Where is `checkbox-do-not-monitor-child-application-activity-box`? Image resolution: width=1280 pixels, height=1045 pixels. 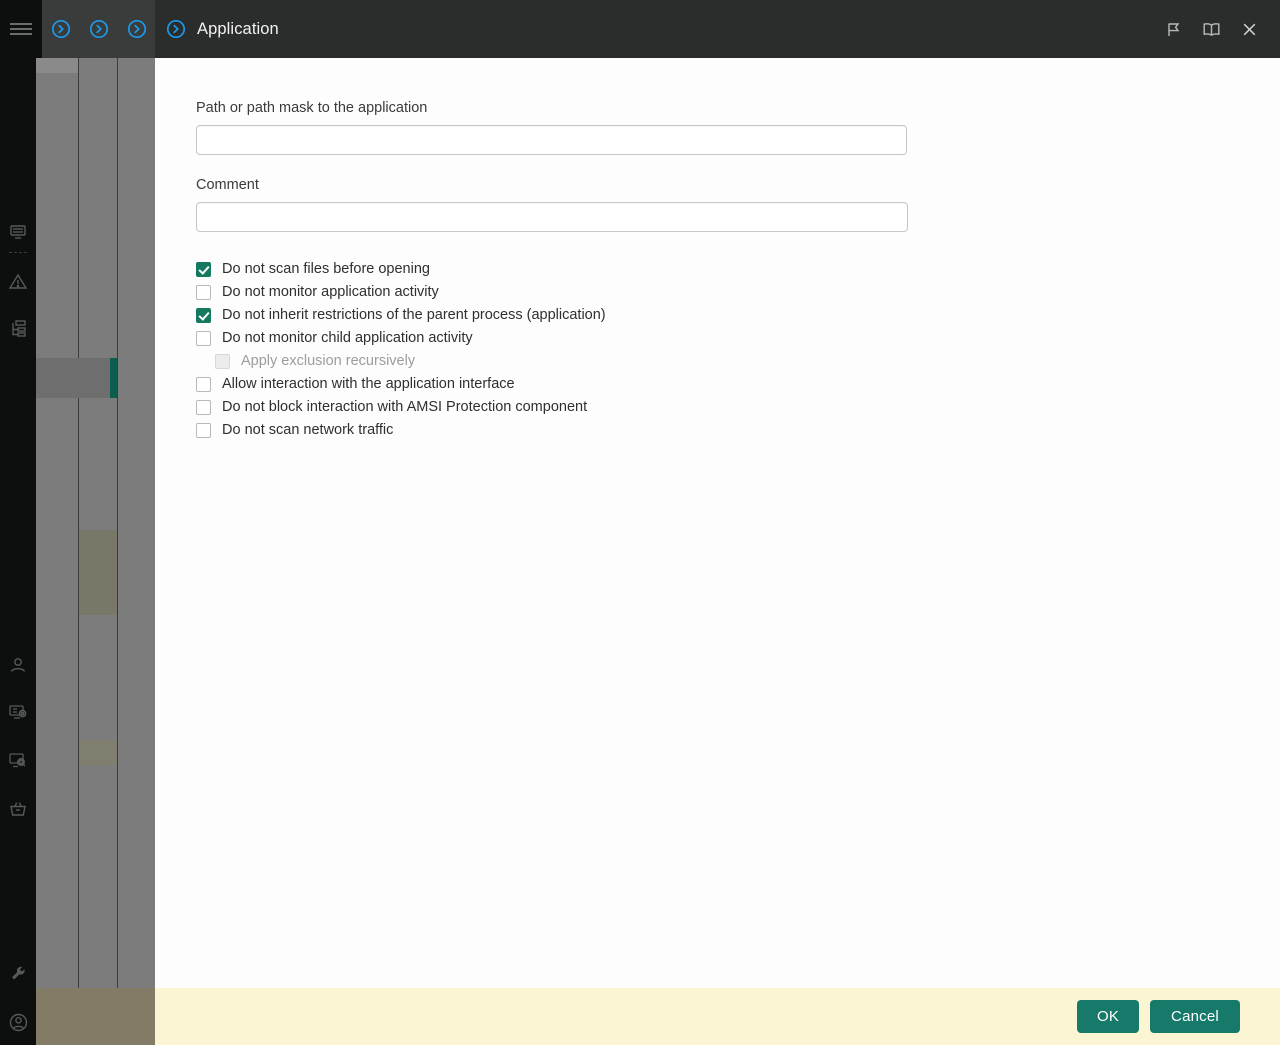 checkbox-do-not-monitor-child-application-activity-box is located at coordinates (203, 338).